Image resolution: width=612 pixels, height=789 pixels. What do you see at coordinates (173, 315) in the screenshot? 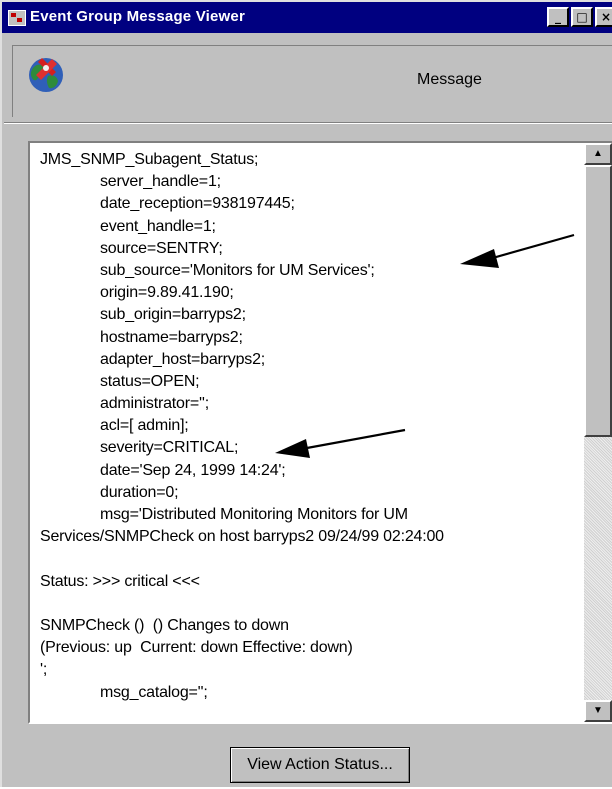
I see `message-line: sub_origin=barryps2;` at bounding box center [173, 315].